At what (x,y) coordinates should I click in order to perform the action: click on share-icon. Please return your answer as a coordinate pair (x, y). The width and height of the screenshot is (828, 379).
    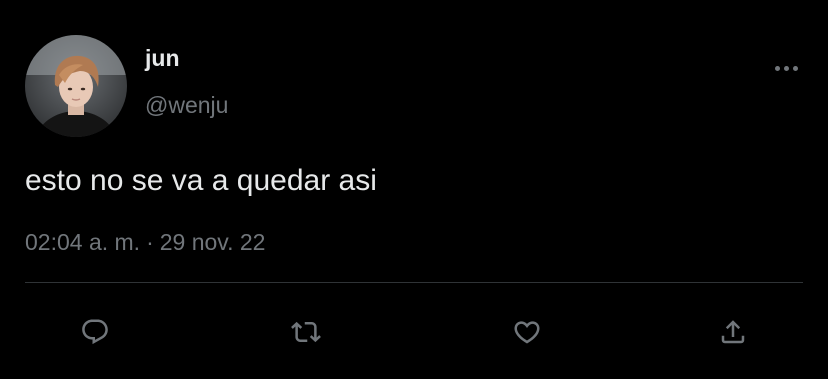
    Looking at the image, I should click on (733, 332).